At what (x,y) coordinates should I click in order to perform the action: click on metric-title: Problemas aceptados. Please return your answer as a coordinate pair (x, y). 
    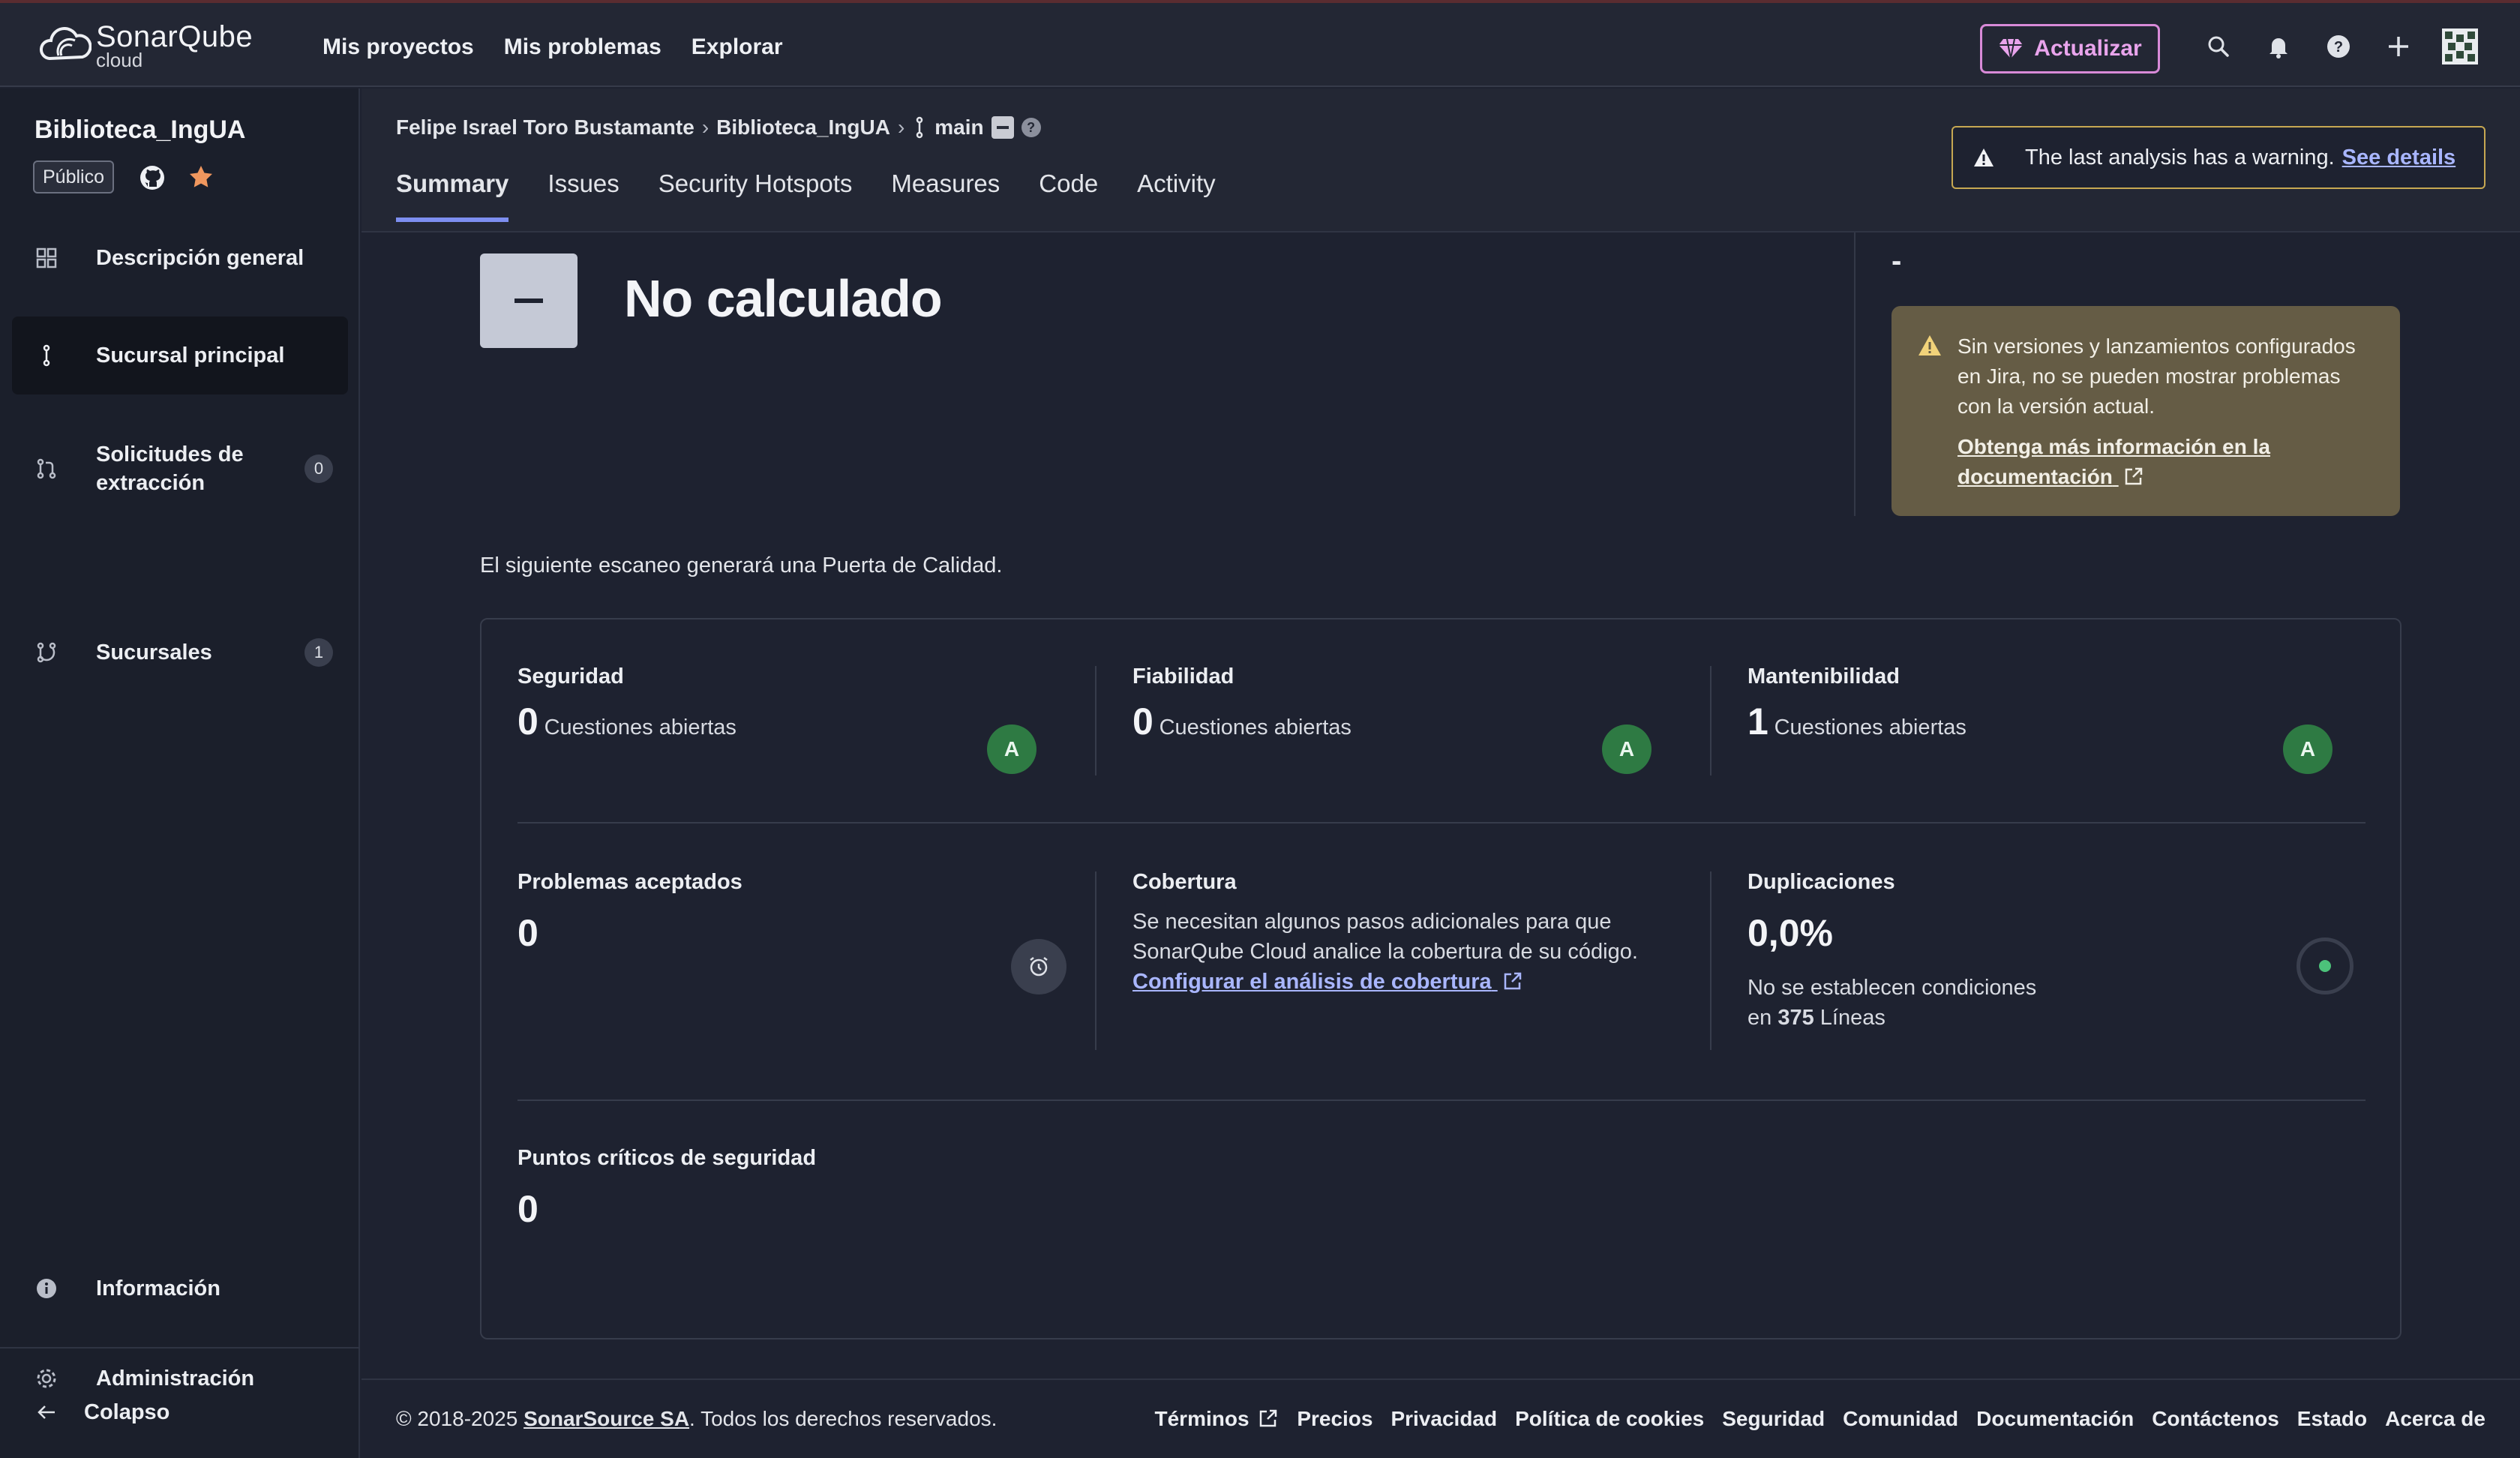
    Looking at the image, I should click on (630, 882).